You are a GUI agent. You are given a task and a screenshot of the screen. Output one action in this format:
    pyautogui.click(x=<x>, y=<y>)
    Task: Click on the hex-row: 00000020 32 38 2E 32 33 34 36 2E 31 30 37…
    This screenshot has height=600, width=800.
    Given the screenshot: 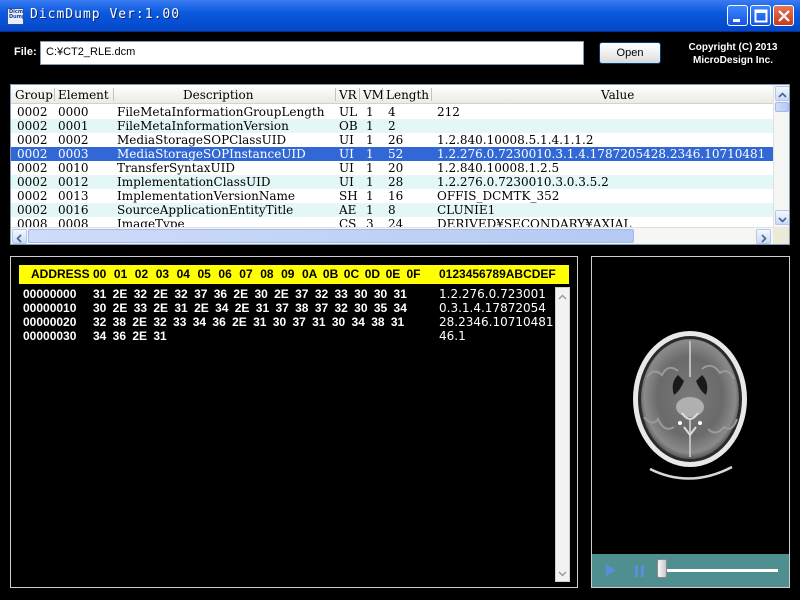 What is the action you would take?
    pyautogui.click(x=289, y=322)
    